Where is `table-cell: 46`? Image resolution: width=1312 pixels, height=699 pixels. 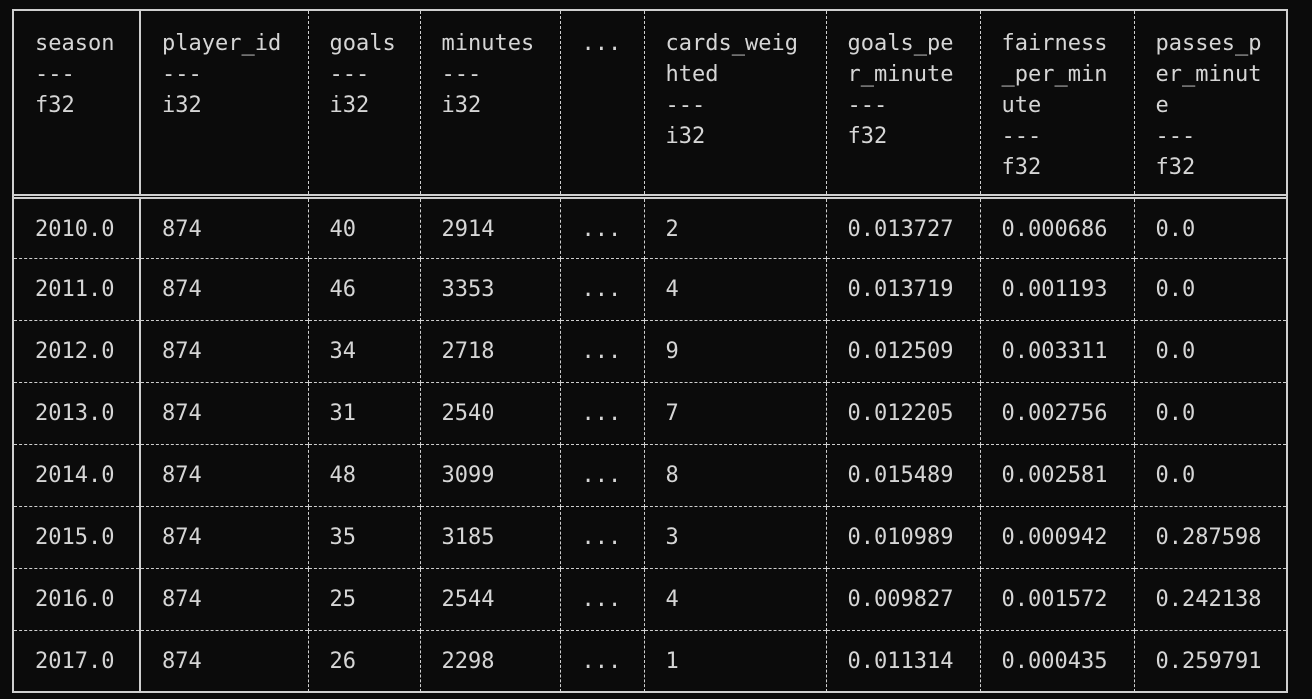
table-cell: 46 is located at coordinates (364, 289).